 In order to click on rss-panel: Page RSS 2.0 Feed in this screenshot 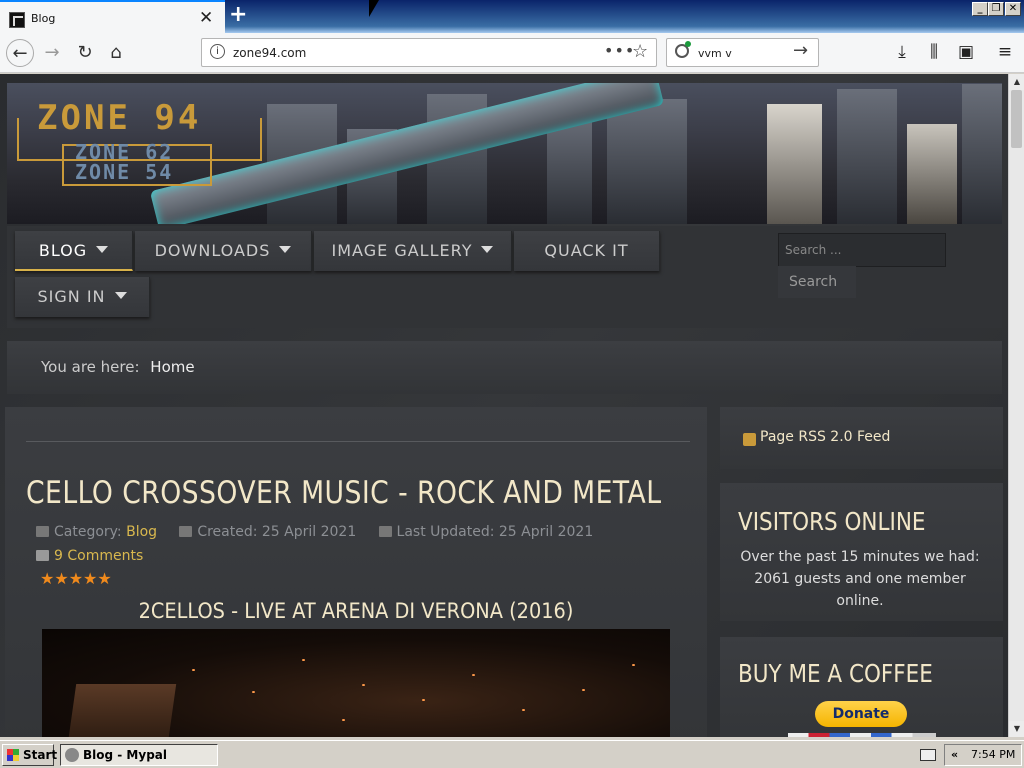, I will do `click(861, 438)`.